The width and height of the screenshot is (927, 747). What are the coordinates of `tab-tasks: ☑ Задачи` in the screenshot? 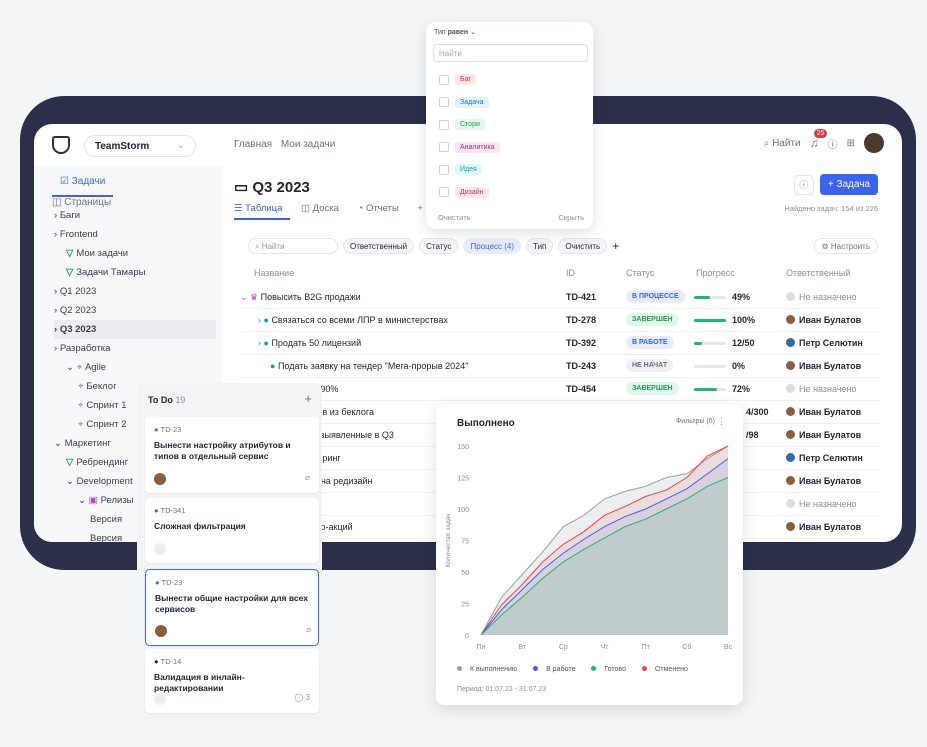 It's located at (83, 186).